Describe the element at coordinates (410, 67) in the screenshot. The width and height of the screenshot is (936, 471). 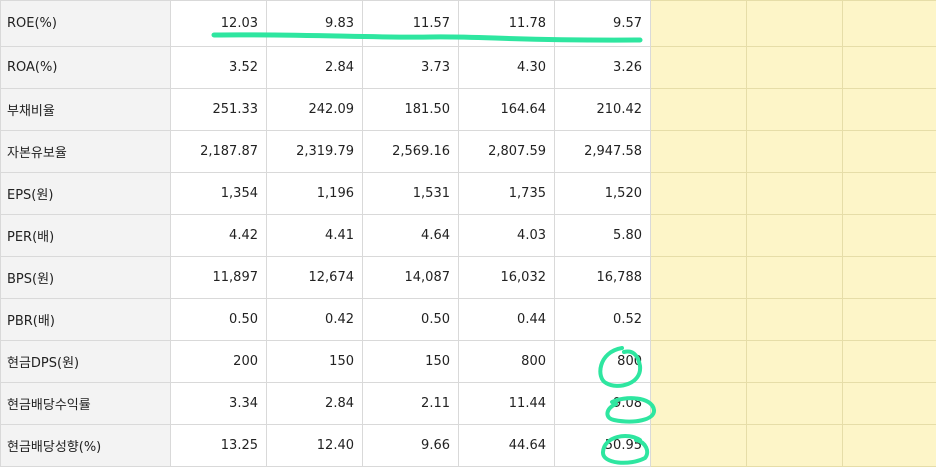
I see `value-cell: 3.73` at that location.